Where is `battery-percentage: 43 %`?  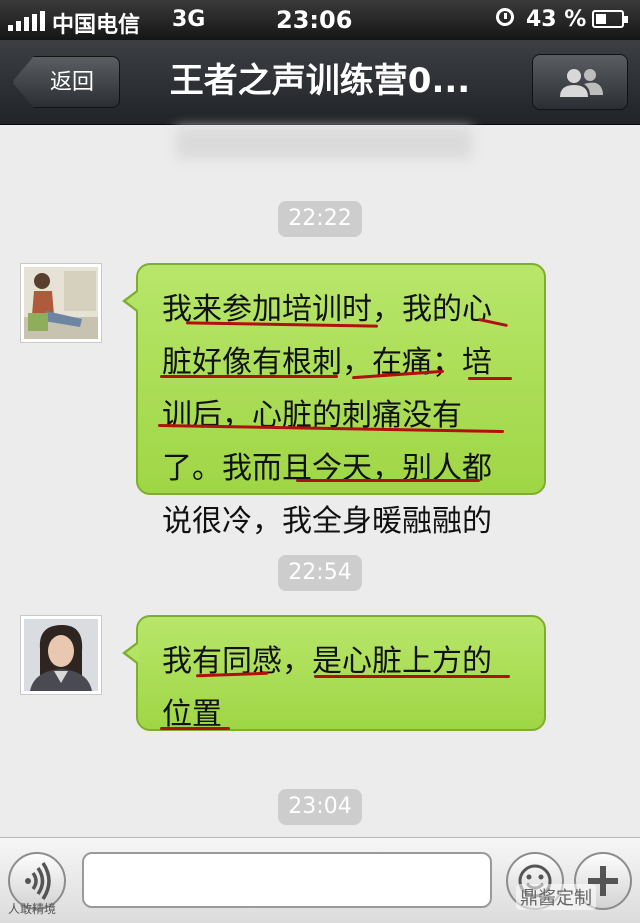 battery-percentage: 43 % is located at coordinates (556, 19).